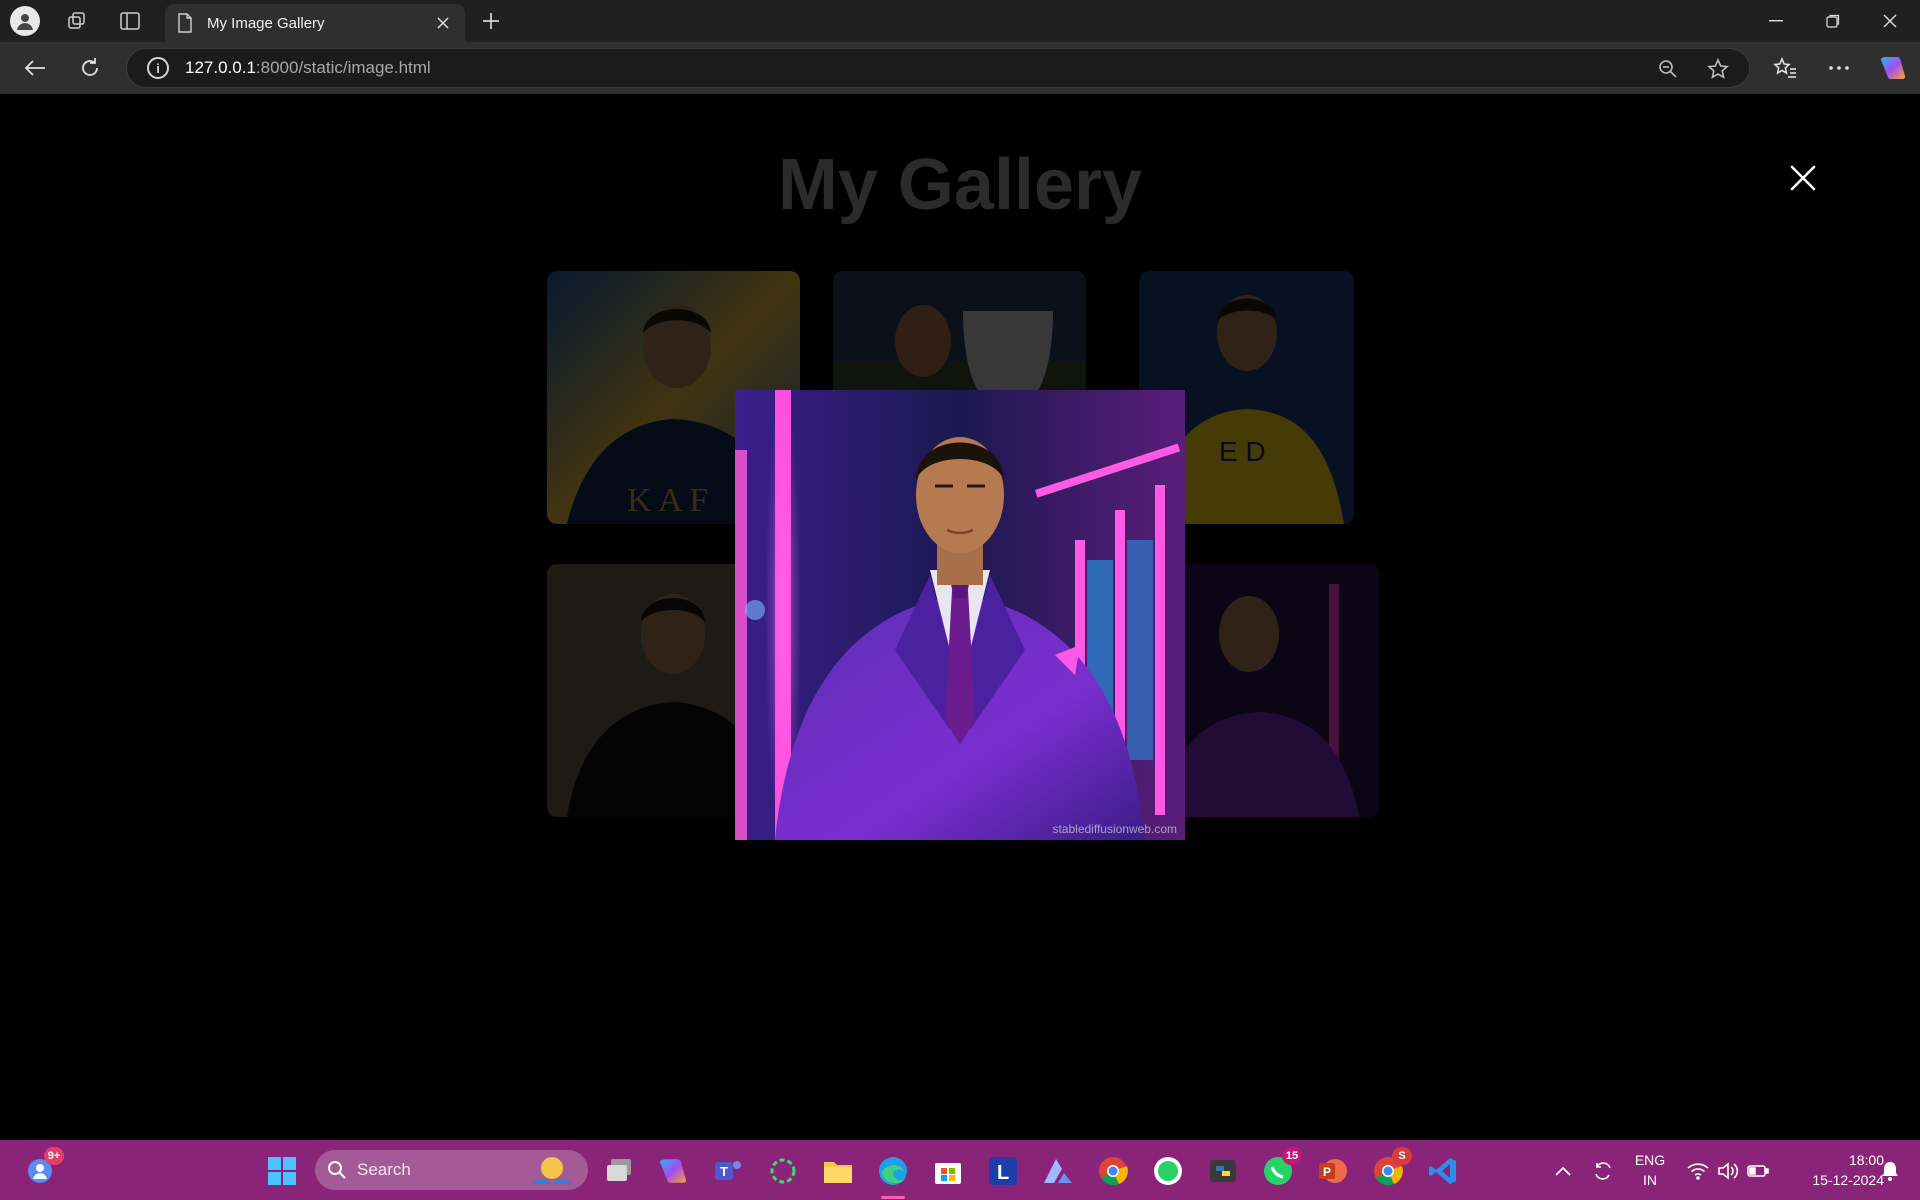  What do you see at coordinates (1292, 1156) in the screenshot?
I see `unread-count-badge: 15` at bounding box center [1292, 1156].